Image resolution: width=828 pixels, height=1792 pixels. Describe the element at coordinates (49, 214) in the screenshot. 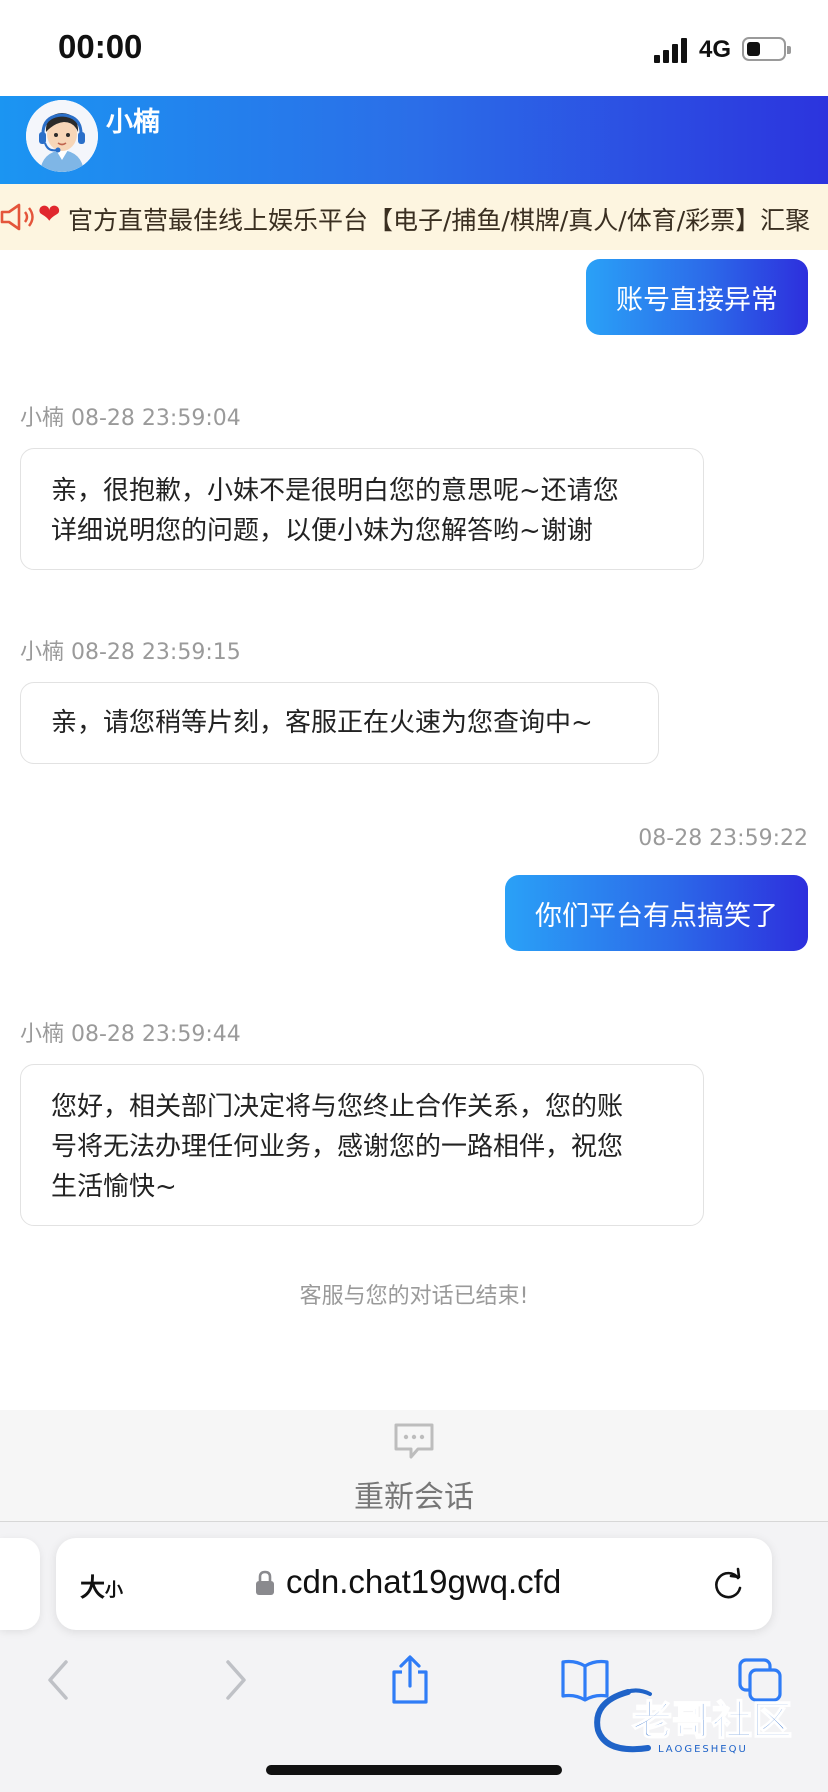

I see `heart-icon: ❤` at that location.